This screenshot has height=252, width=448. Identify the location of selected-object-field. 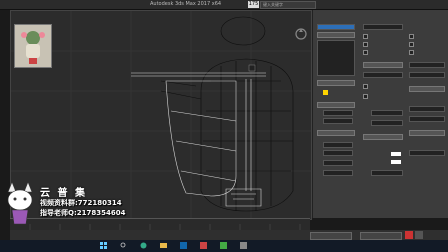
(336, 27).